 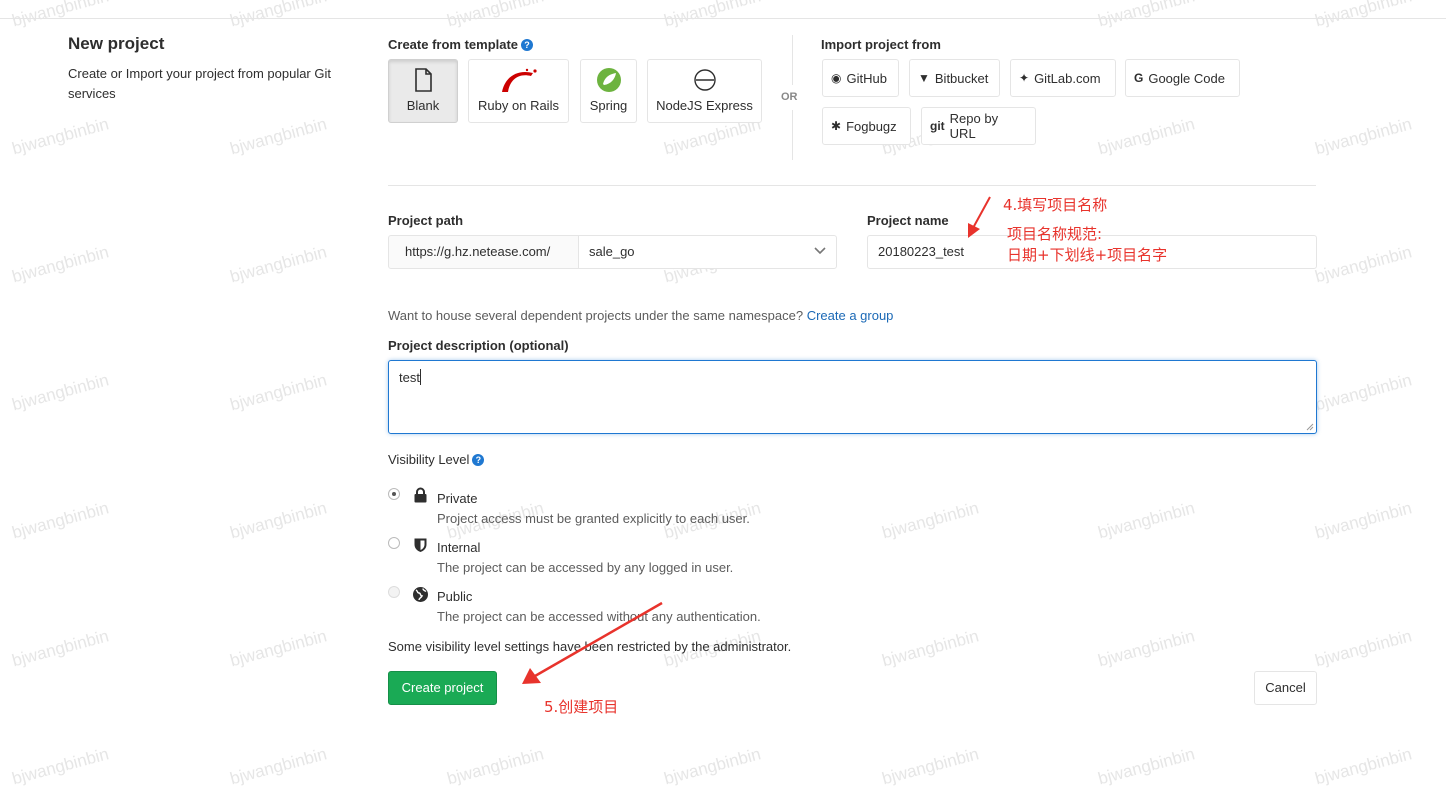 What do you see at coordinates (981, 212) in the screenshot?
I see `annotation-arrow-name` at bounding box center [981, 212].